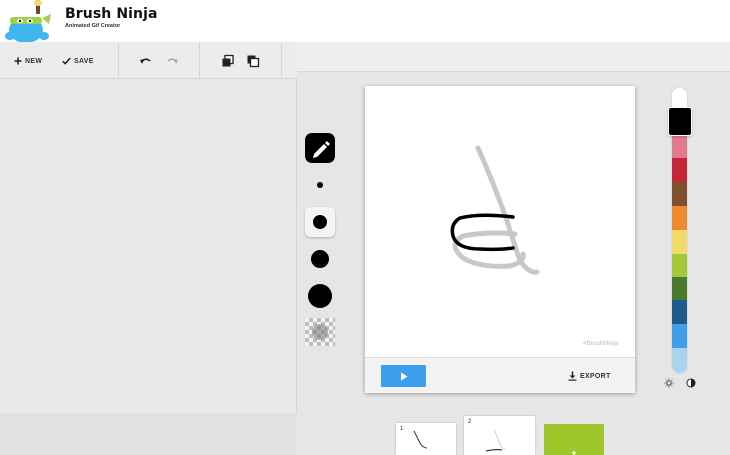 Image resolution: width=730 pixels, height=455 pixels. Describe the element at coordinates (679, 265) in the screenshot. I see `swatch-lime` at that location.